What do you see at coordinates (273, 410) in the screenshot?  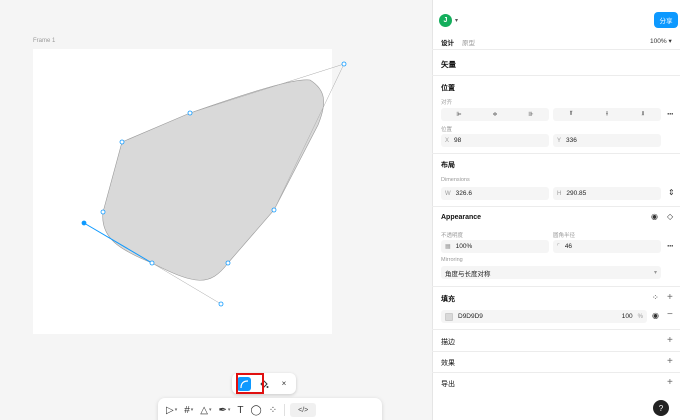 I see `actions-tool: ⁘` at bounding box center [273, 410].